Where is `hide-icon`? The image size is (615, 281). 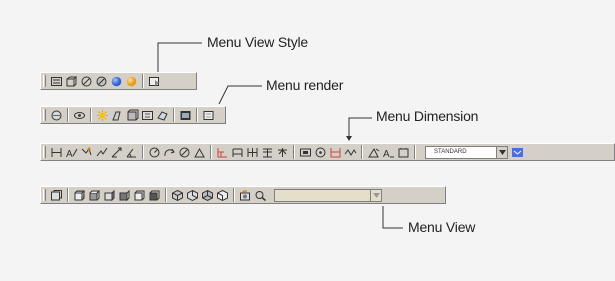
hide-icon is located at coordinates (56, 115).